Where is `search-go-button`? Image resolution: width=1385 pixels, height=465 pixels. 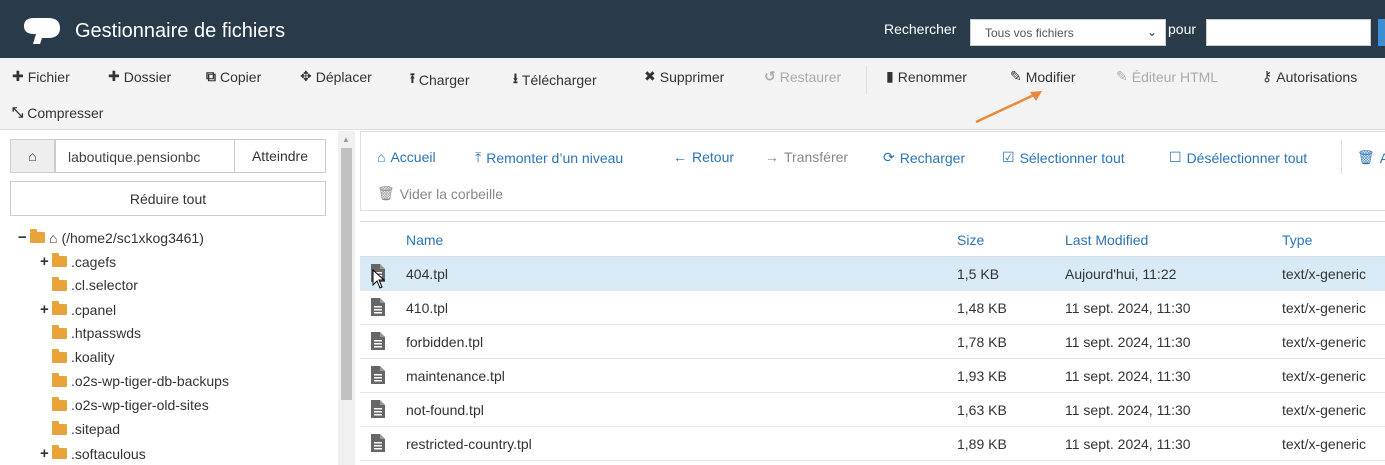
search-go-button is located at coordinates (1381, 32).